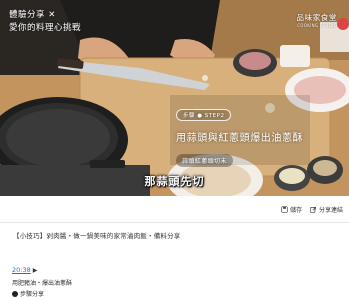 This screenshot has width=349, height=297. I want to click on chapter-title: 用肥豬油・爆出油蔥酥, so click(42, 283).